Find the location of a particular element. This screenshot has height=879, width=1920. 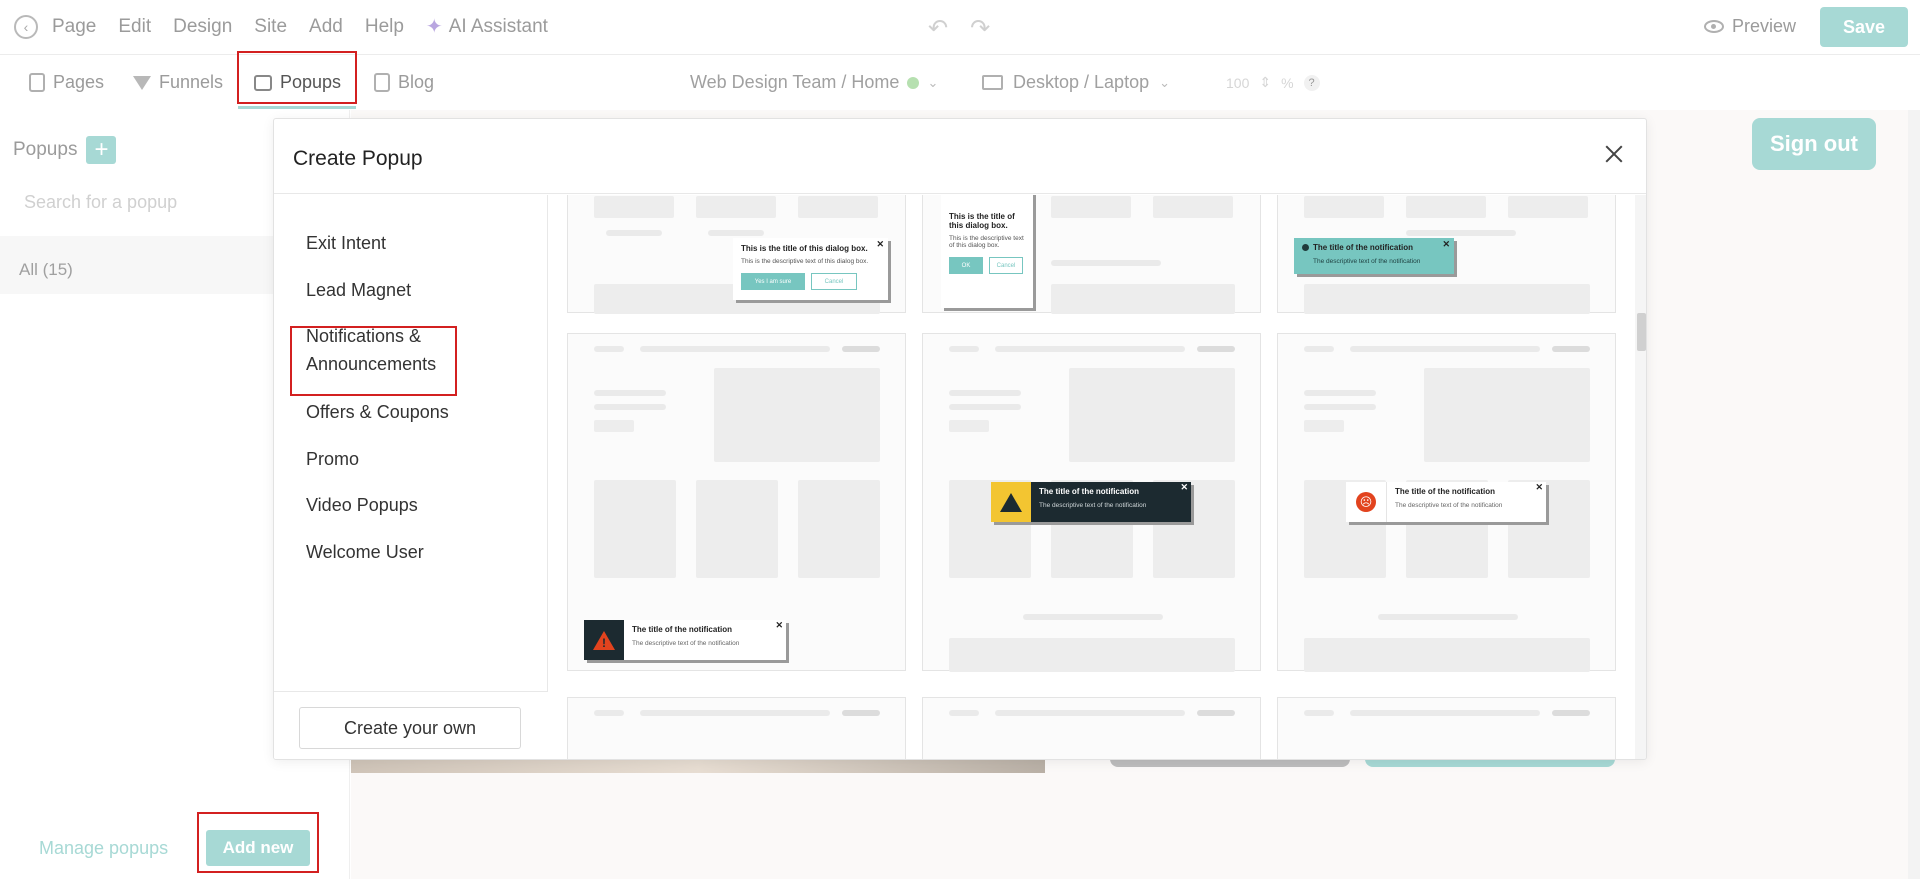

zoom-value: 100 is located at coordinates (1237, 83).